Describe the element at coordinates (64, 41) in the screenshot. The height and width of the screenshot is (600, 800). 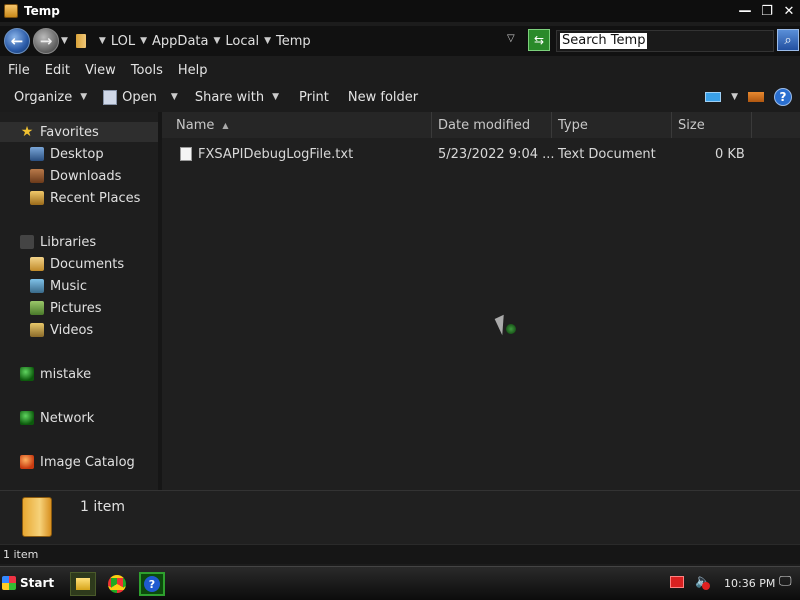
I see `recent-pages-dropdown: ▼` at that location.